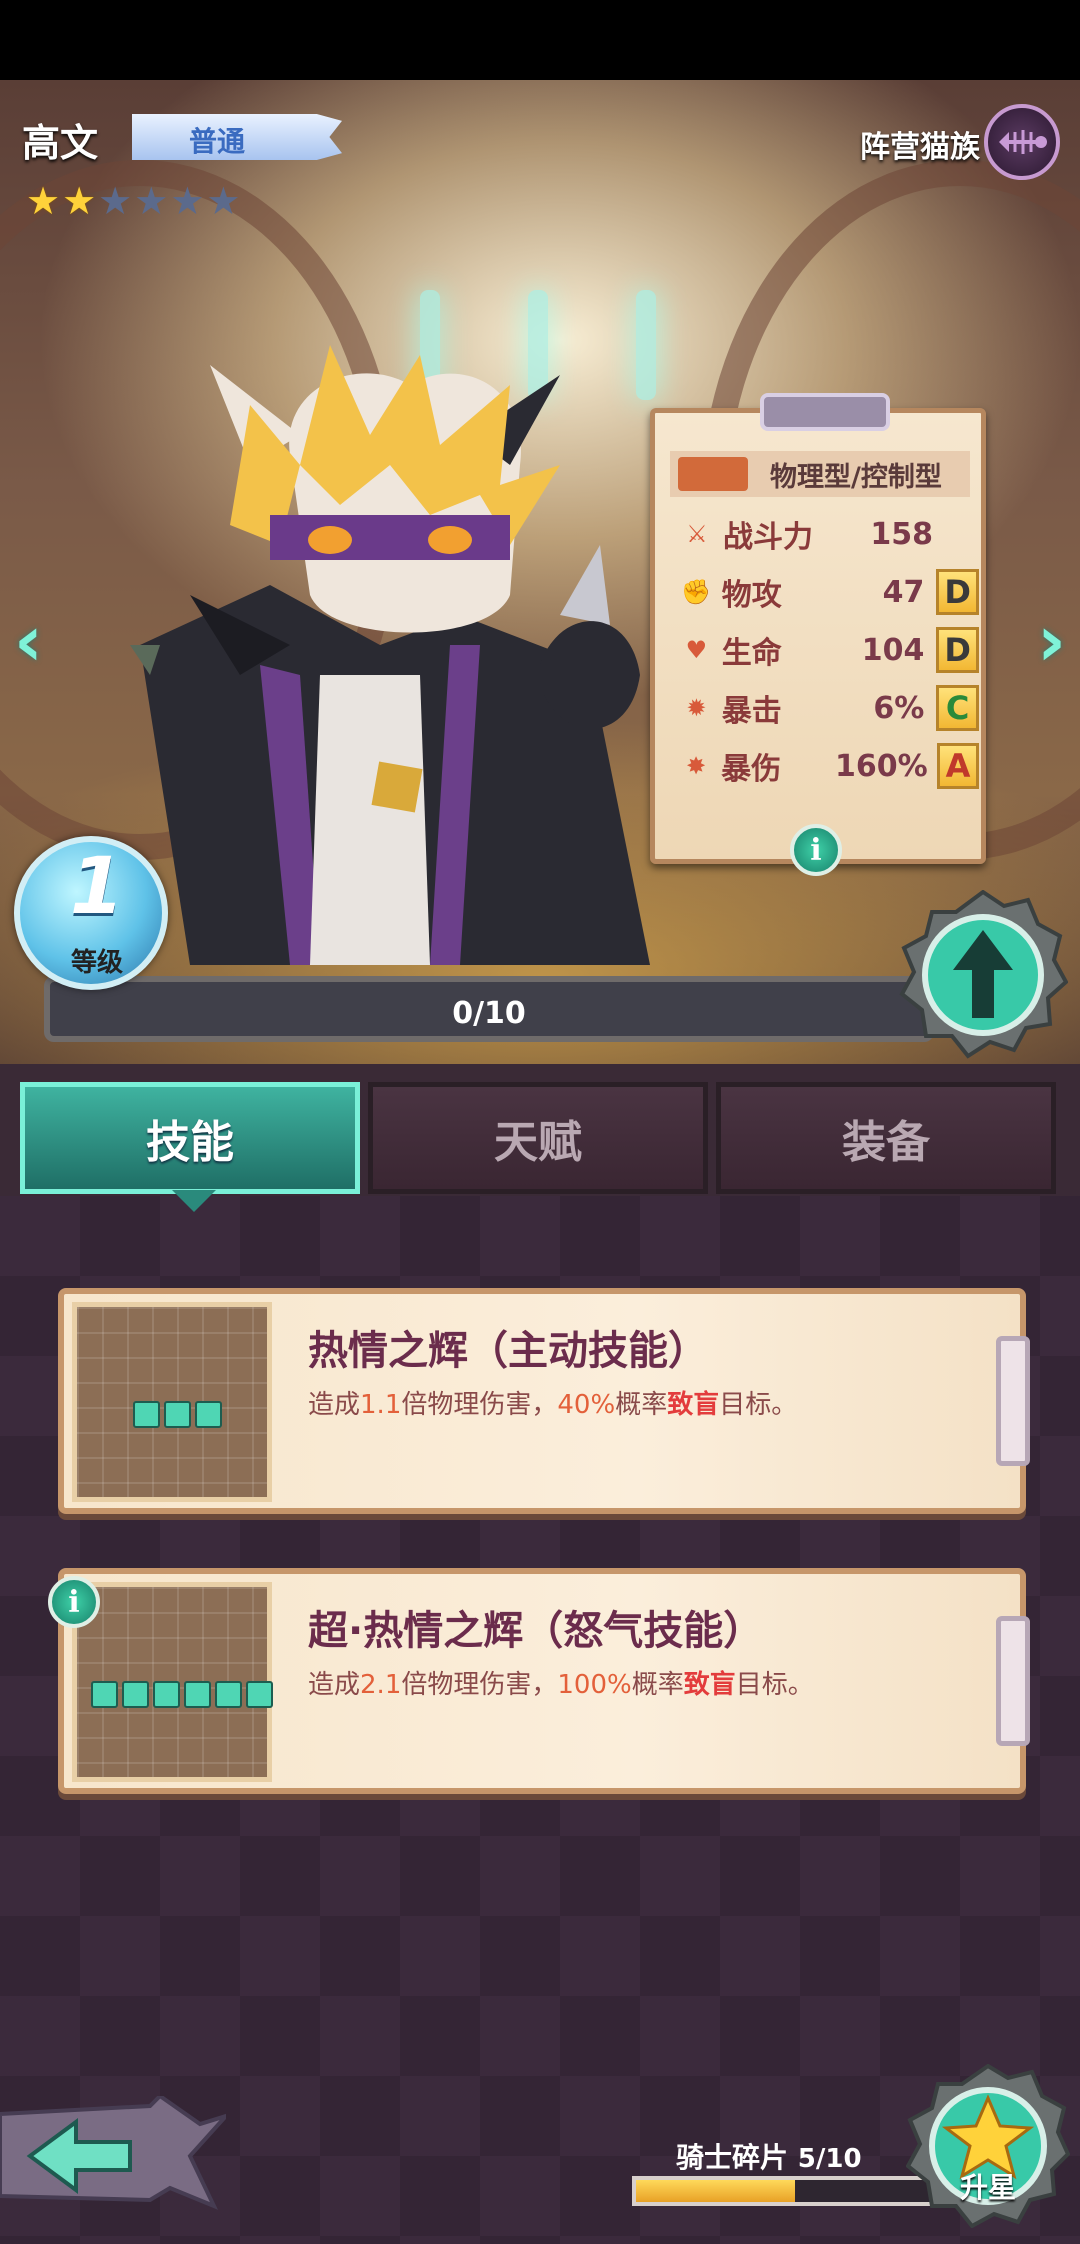 The image size is (1080, 2244). I want to click on exp-text: 0/10, so click(489, 1013).